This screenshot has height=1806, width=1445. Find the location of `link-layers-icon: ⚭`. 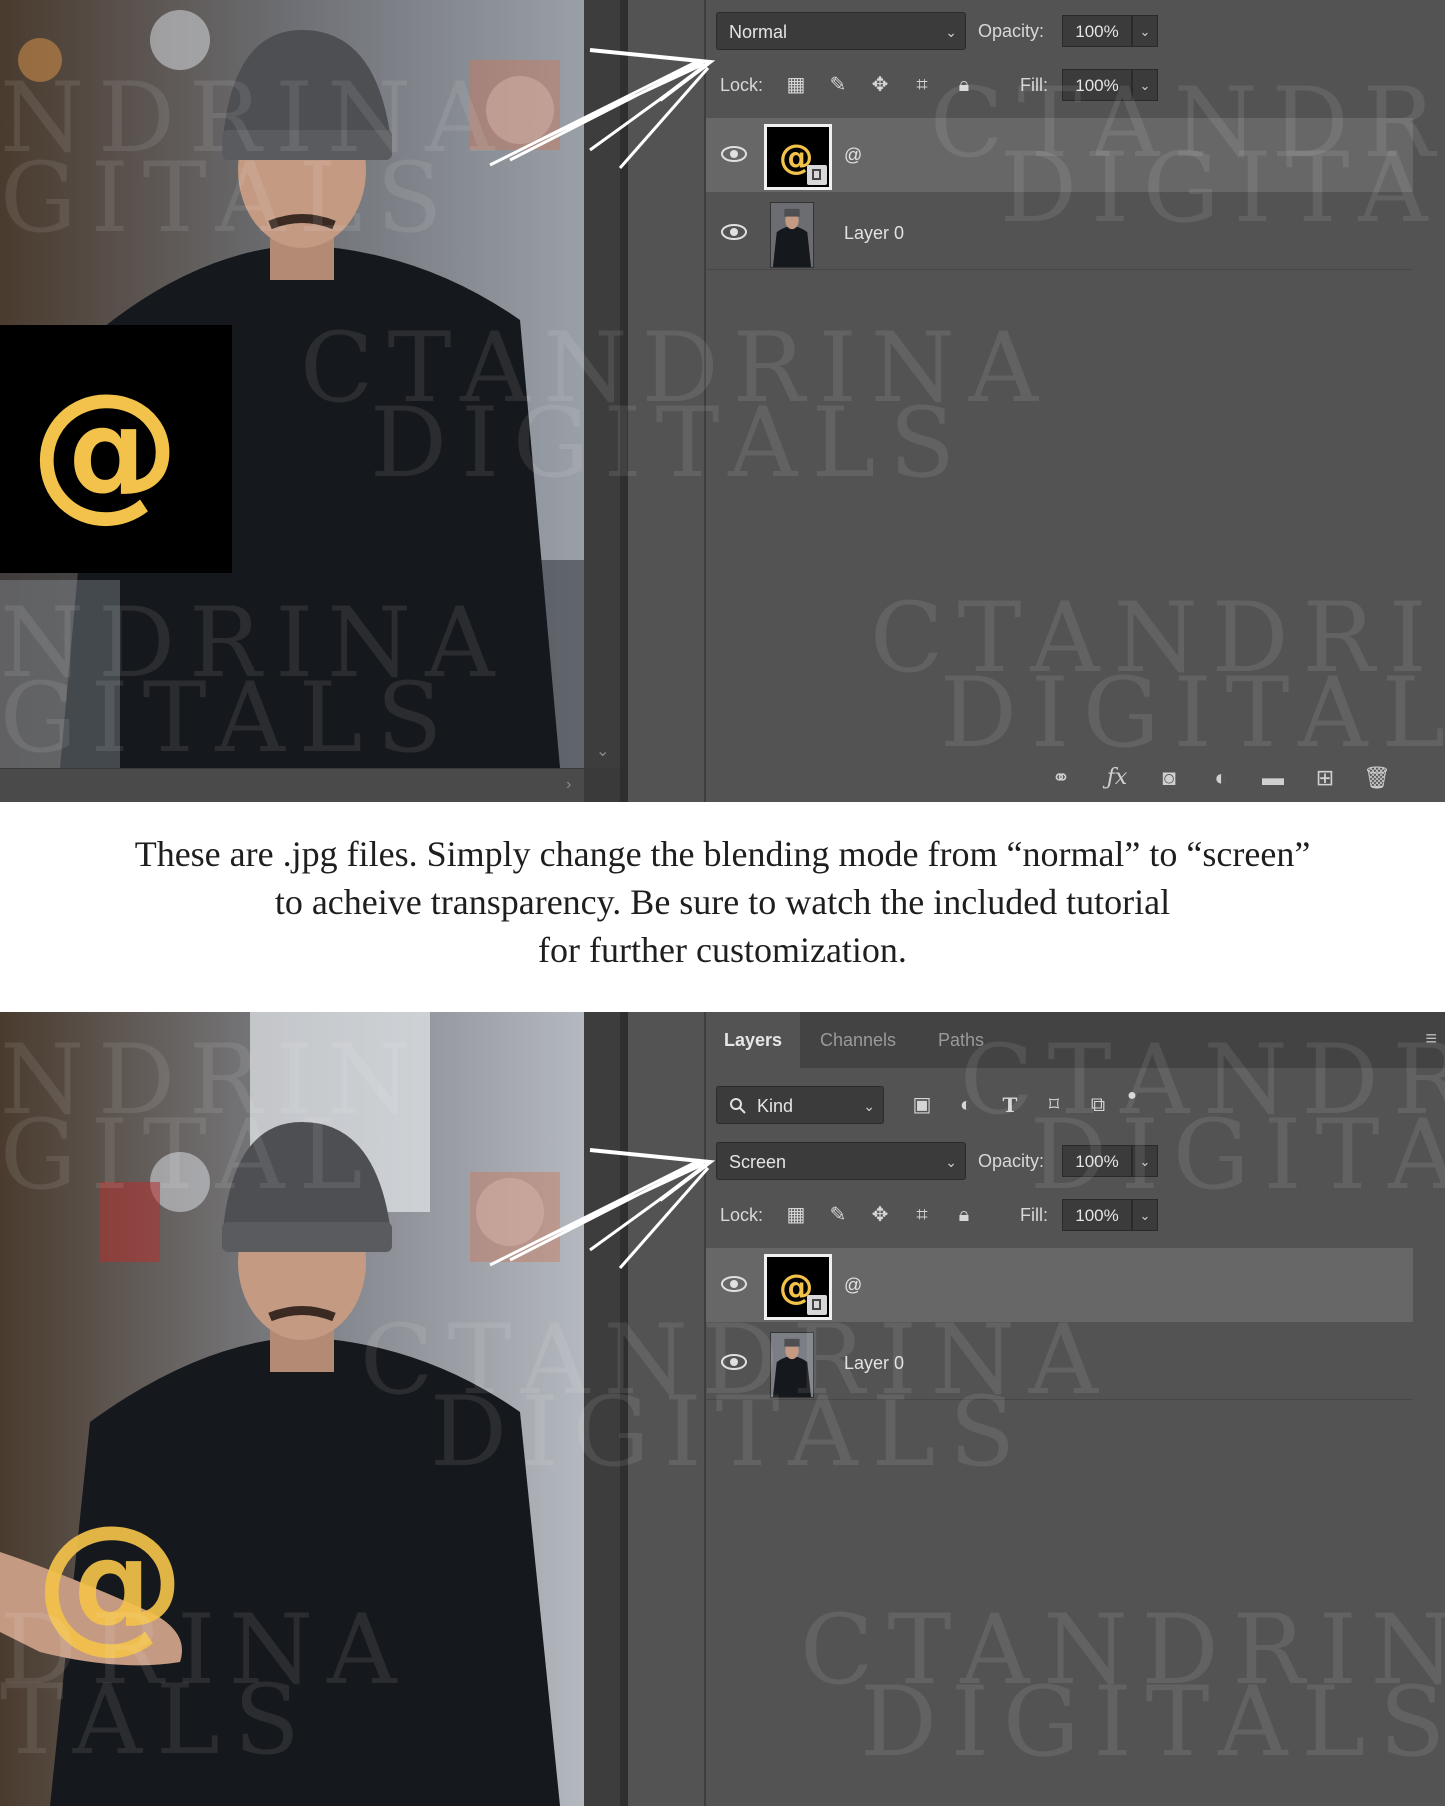

link-layers-icon: ⚭ is located at coordinates (1061, 778).